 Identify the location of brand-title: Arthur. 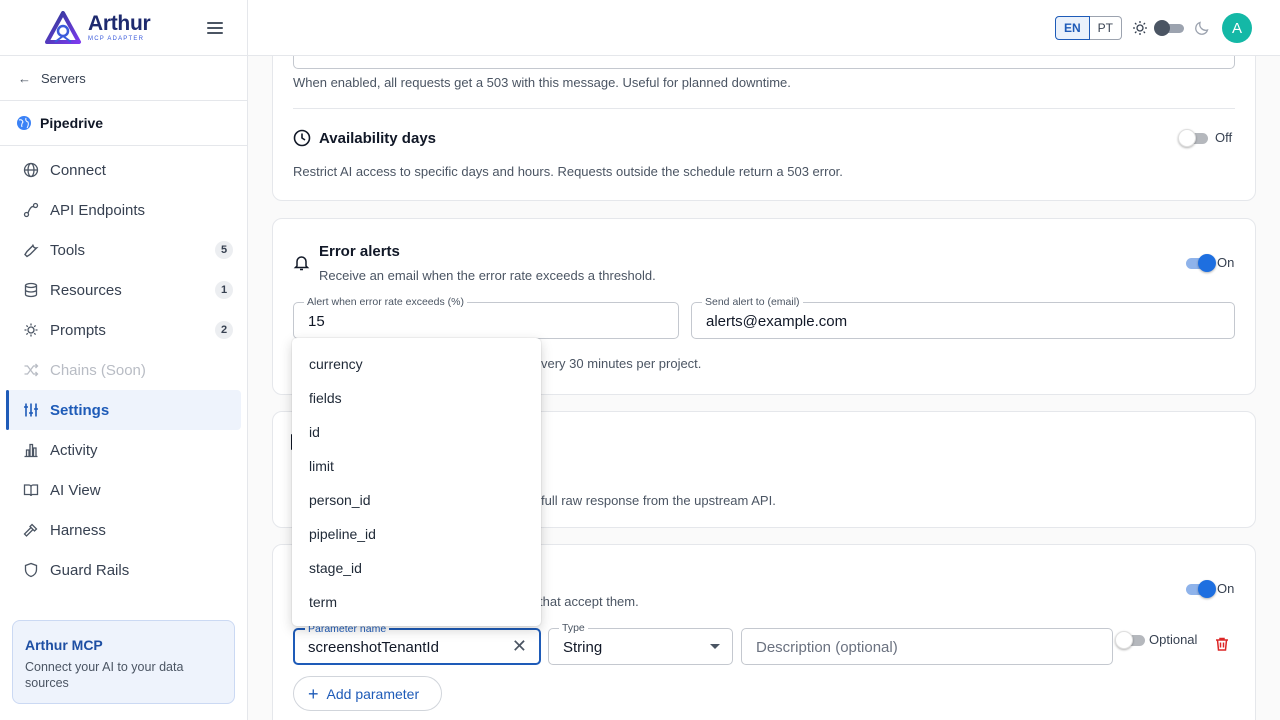
(119, 23).